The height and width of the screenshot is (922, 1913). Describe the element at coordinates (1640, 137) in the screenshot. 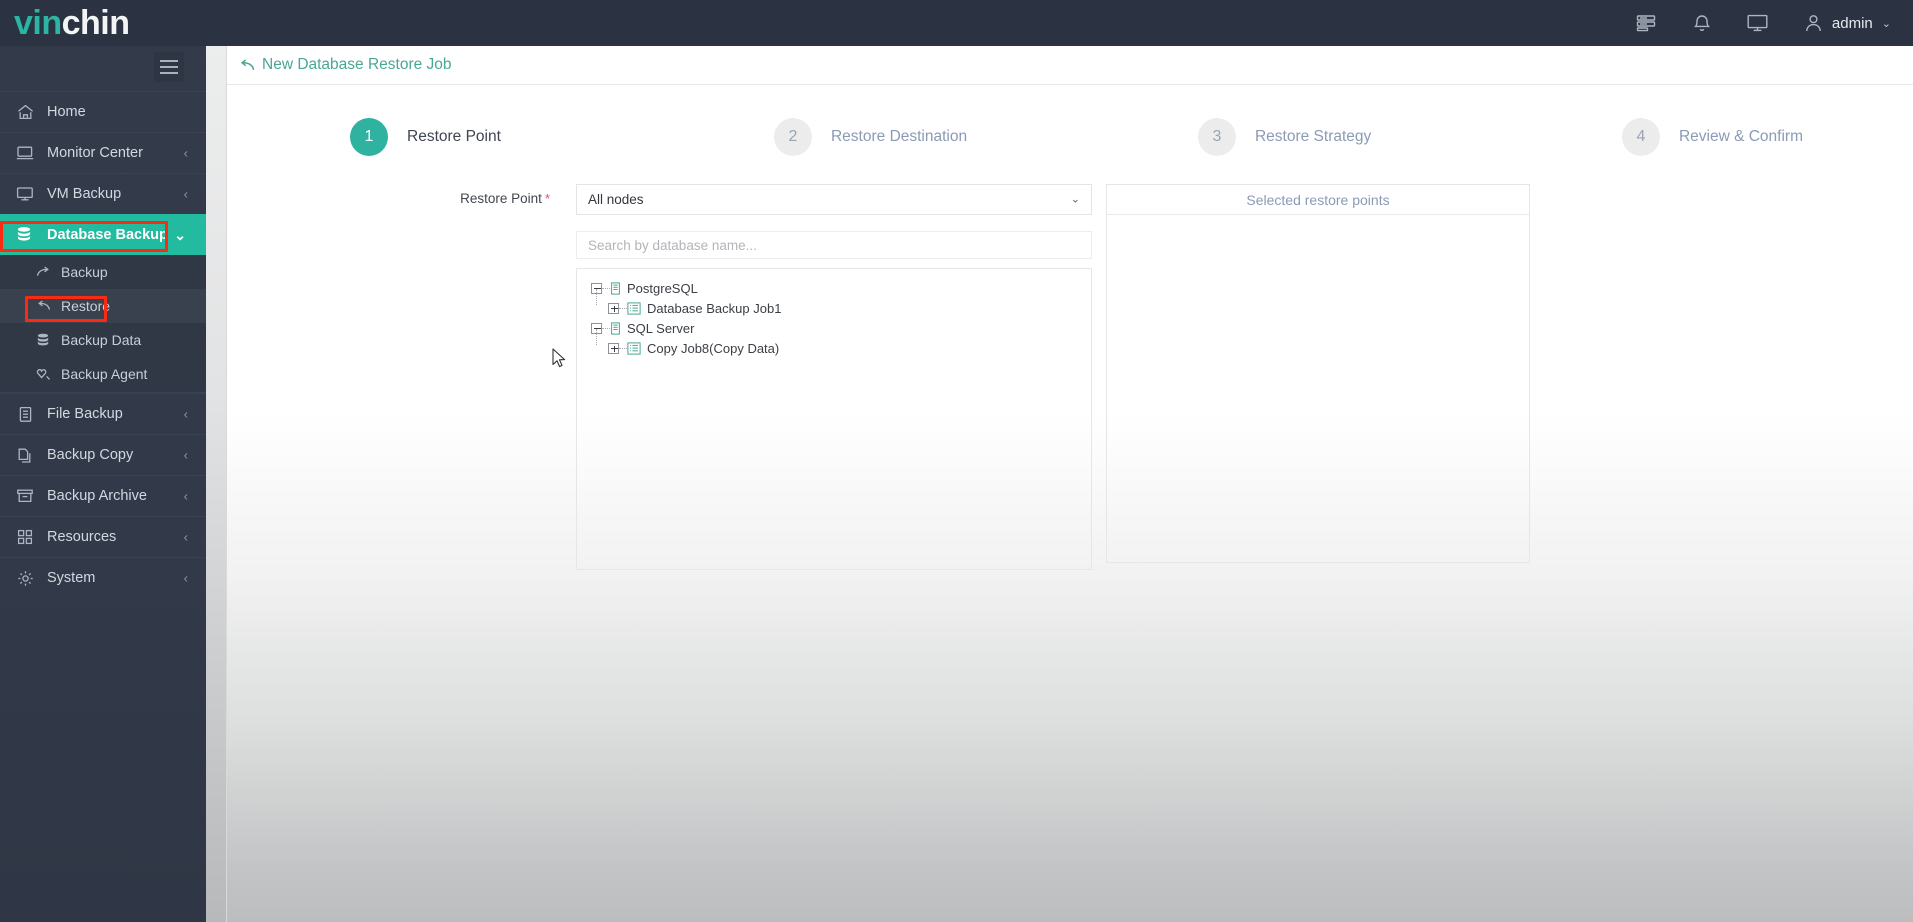

I see `step-number: 4` at that location.